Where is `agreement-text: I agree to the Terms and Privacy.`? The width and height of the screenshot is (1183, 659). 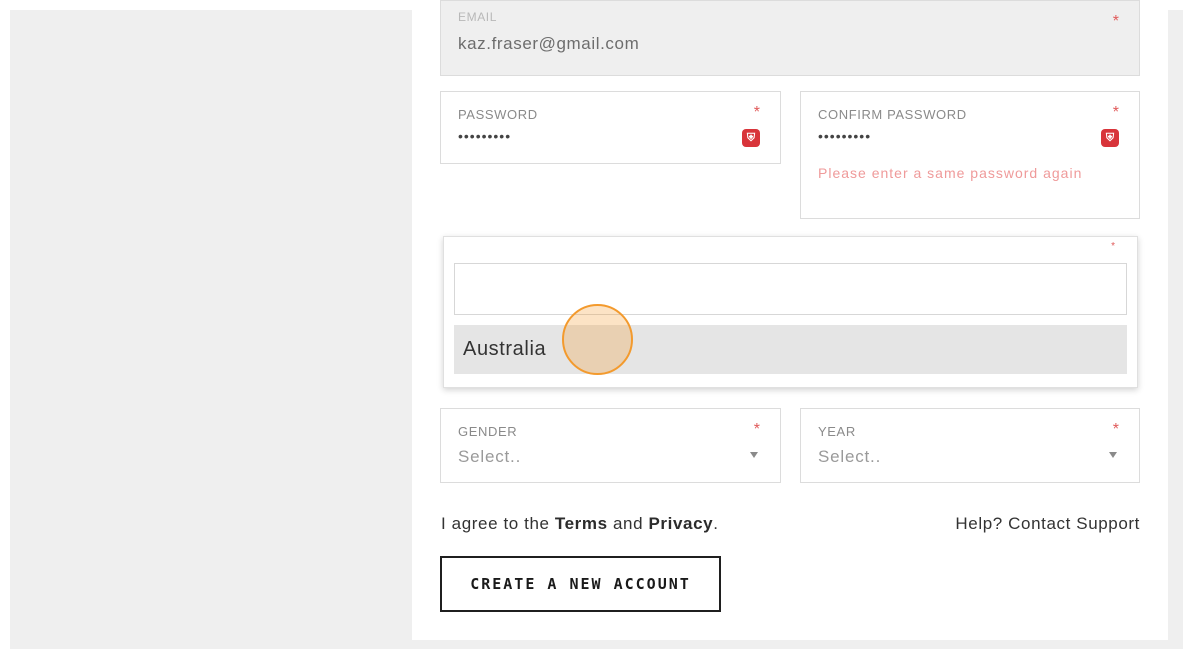 agreement-text: I agree to the Terms and Privacy. is located at coordinates (580, 524).